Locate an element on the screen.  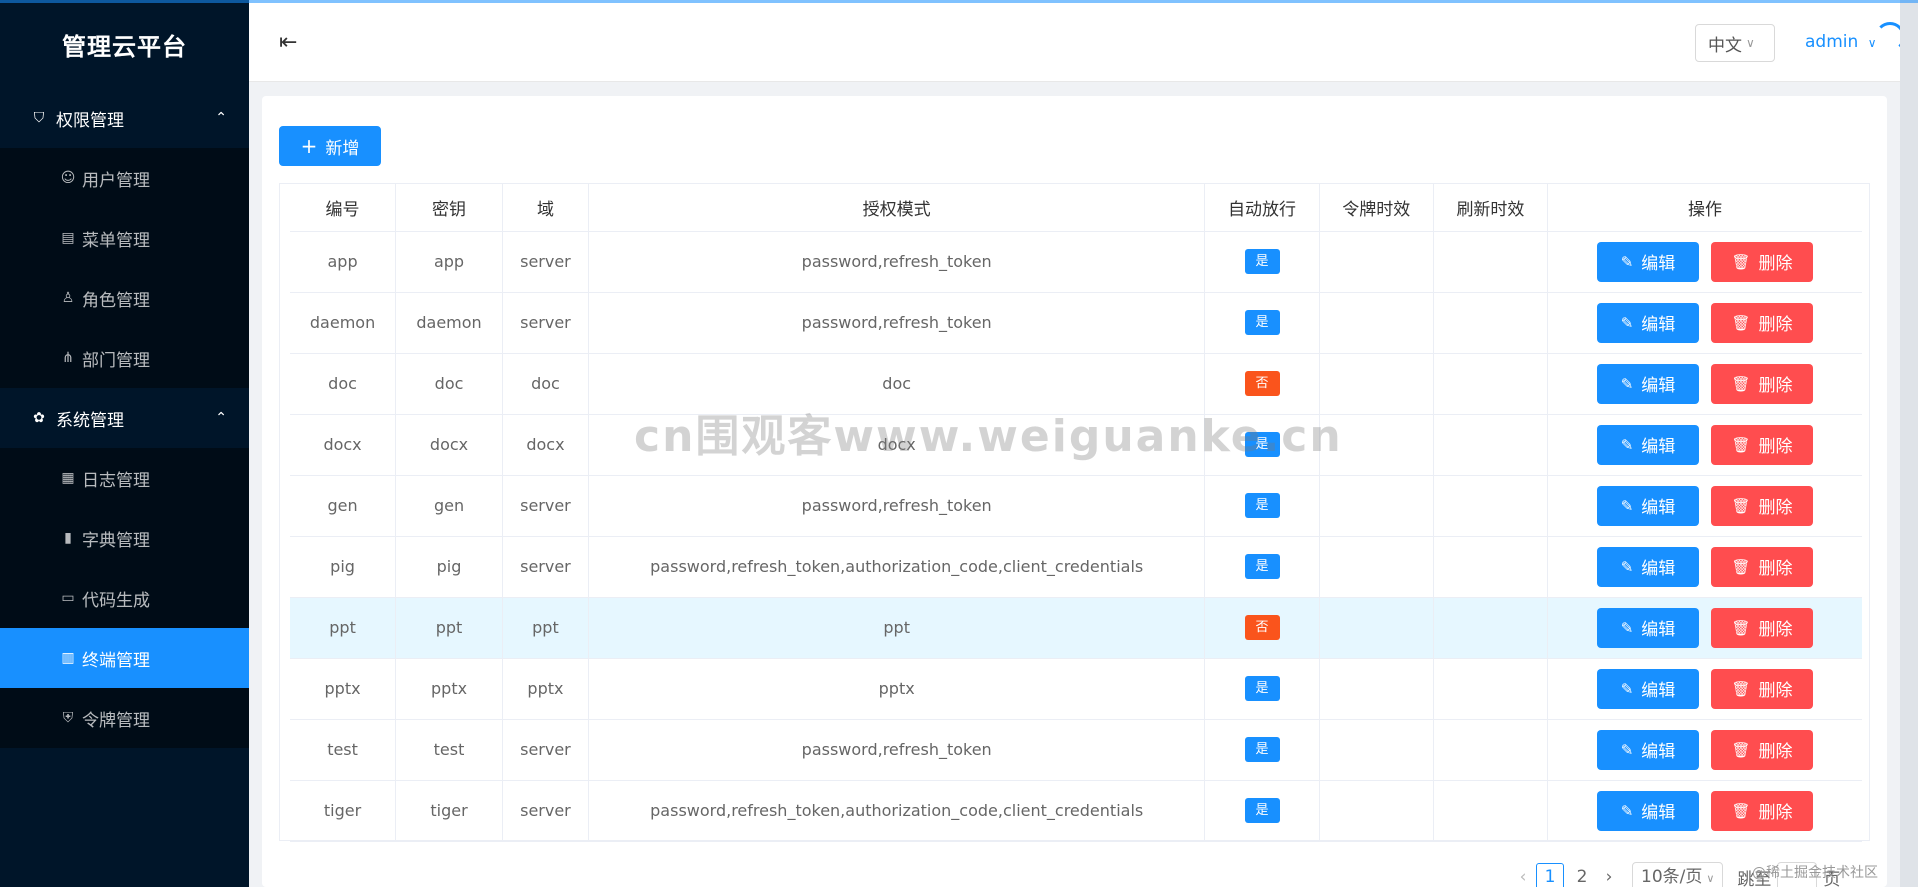
shield-icon: ⛉ is located at coordinates (39, 118).